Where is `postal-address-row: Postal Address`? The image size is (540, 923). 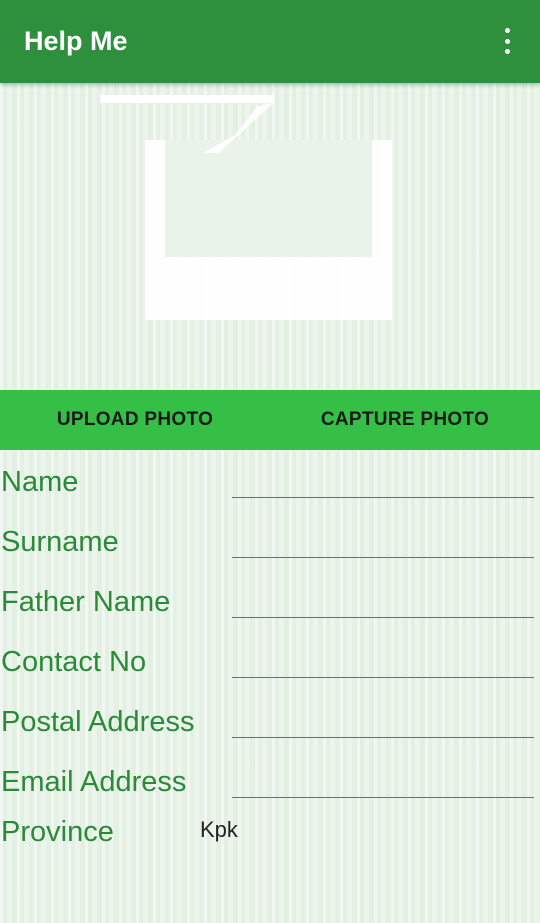 postal-address-row: Postal Address is located at coordinates (270, 722).